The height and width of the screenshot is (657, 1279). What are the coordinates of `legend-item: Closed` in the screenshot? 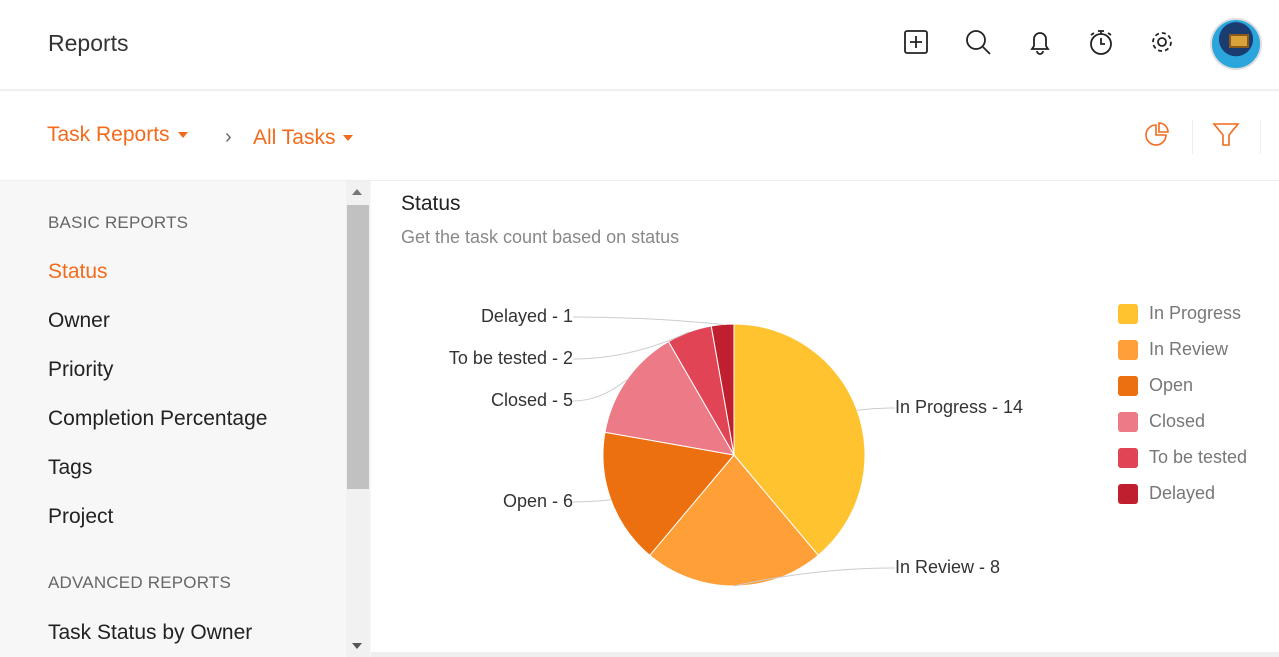 It's located at (1161, 421).